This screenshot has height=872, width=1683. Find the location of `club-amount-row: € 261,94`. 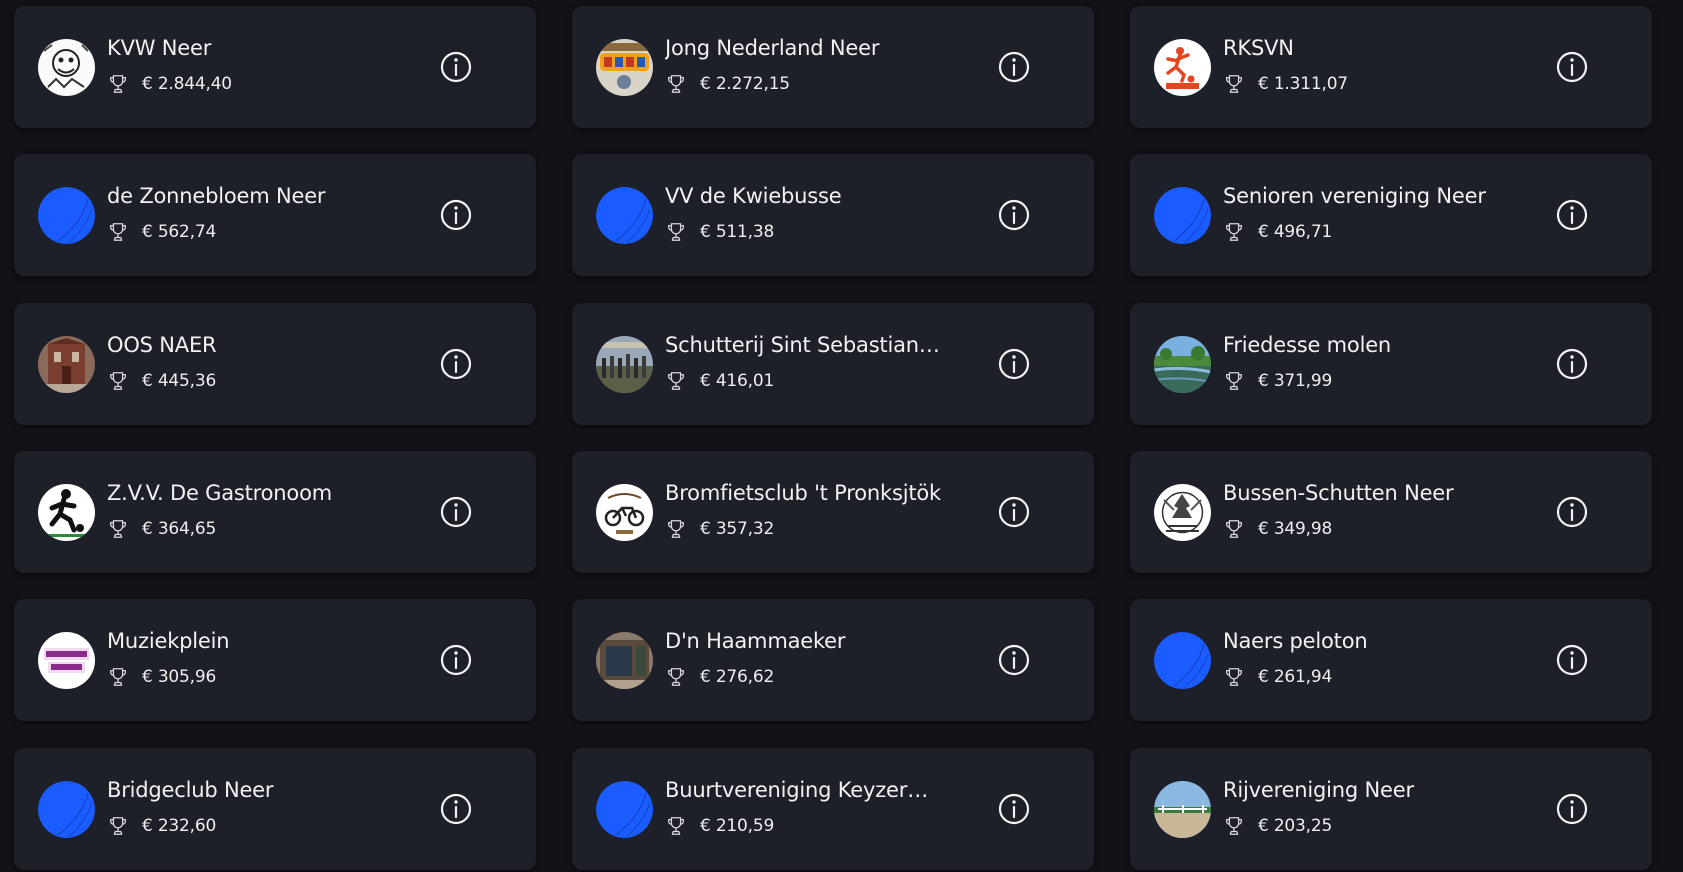

club-amount-row: € 261,94 is located at coordinates (1277, 677).